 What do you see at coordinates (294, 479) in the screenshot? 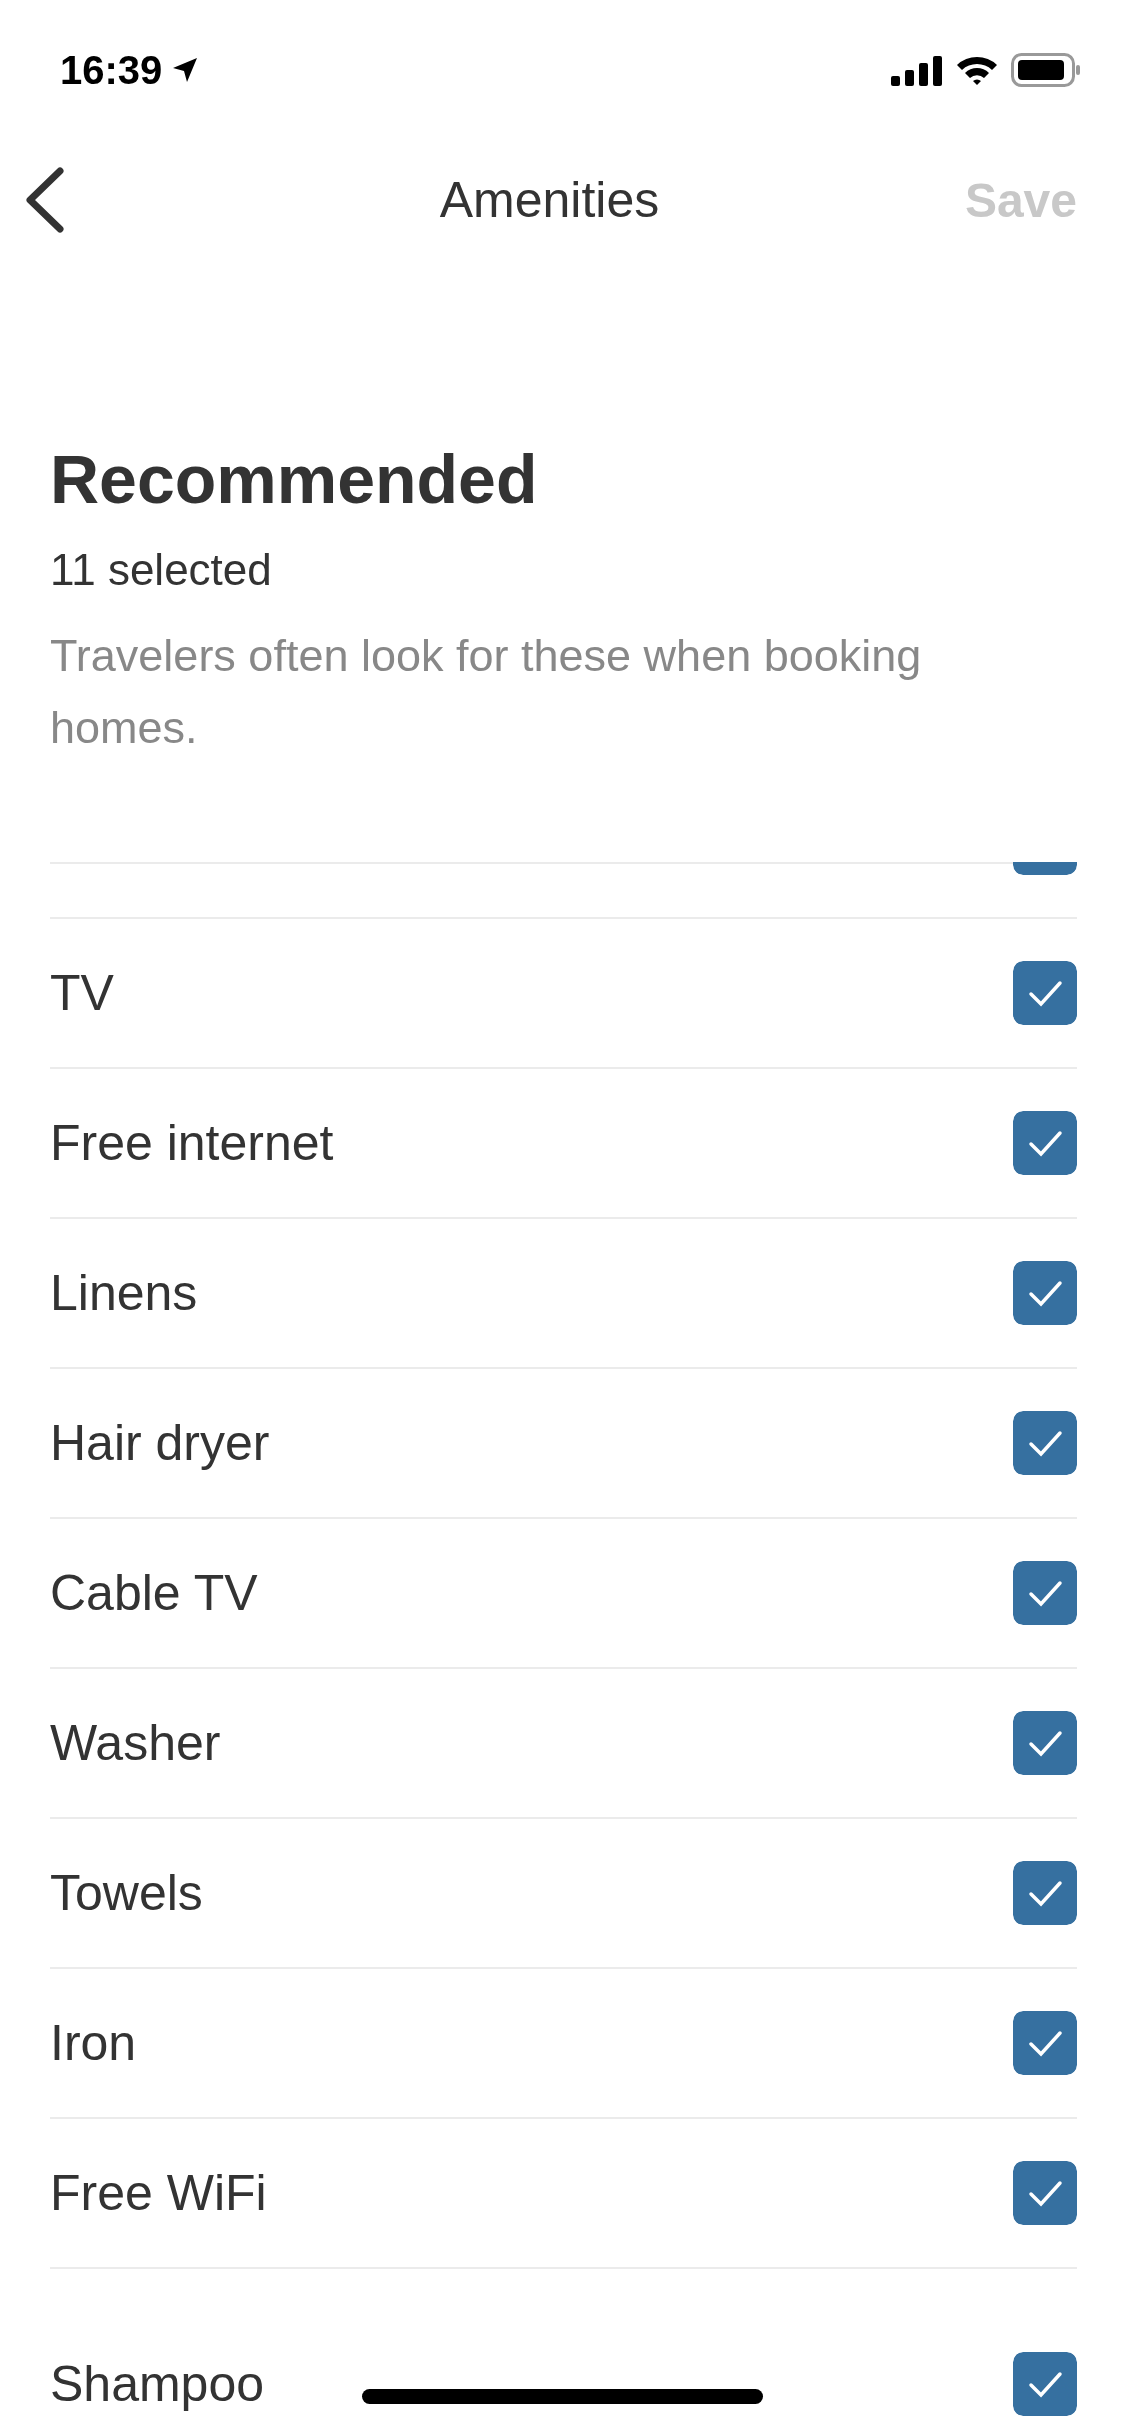
I see `section-title: Recommended` at bounding box center [294, 479].